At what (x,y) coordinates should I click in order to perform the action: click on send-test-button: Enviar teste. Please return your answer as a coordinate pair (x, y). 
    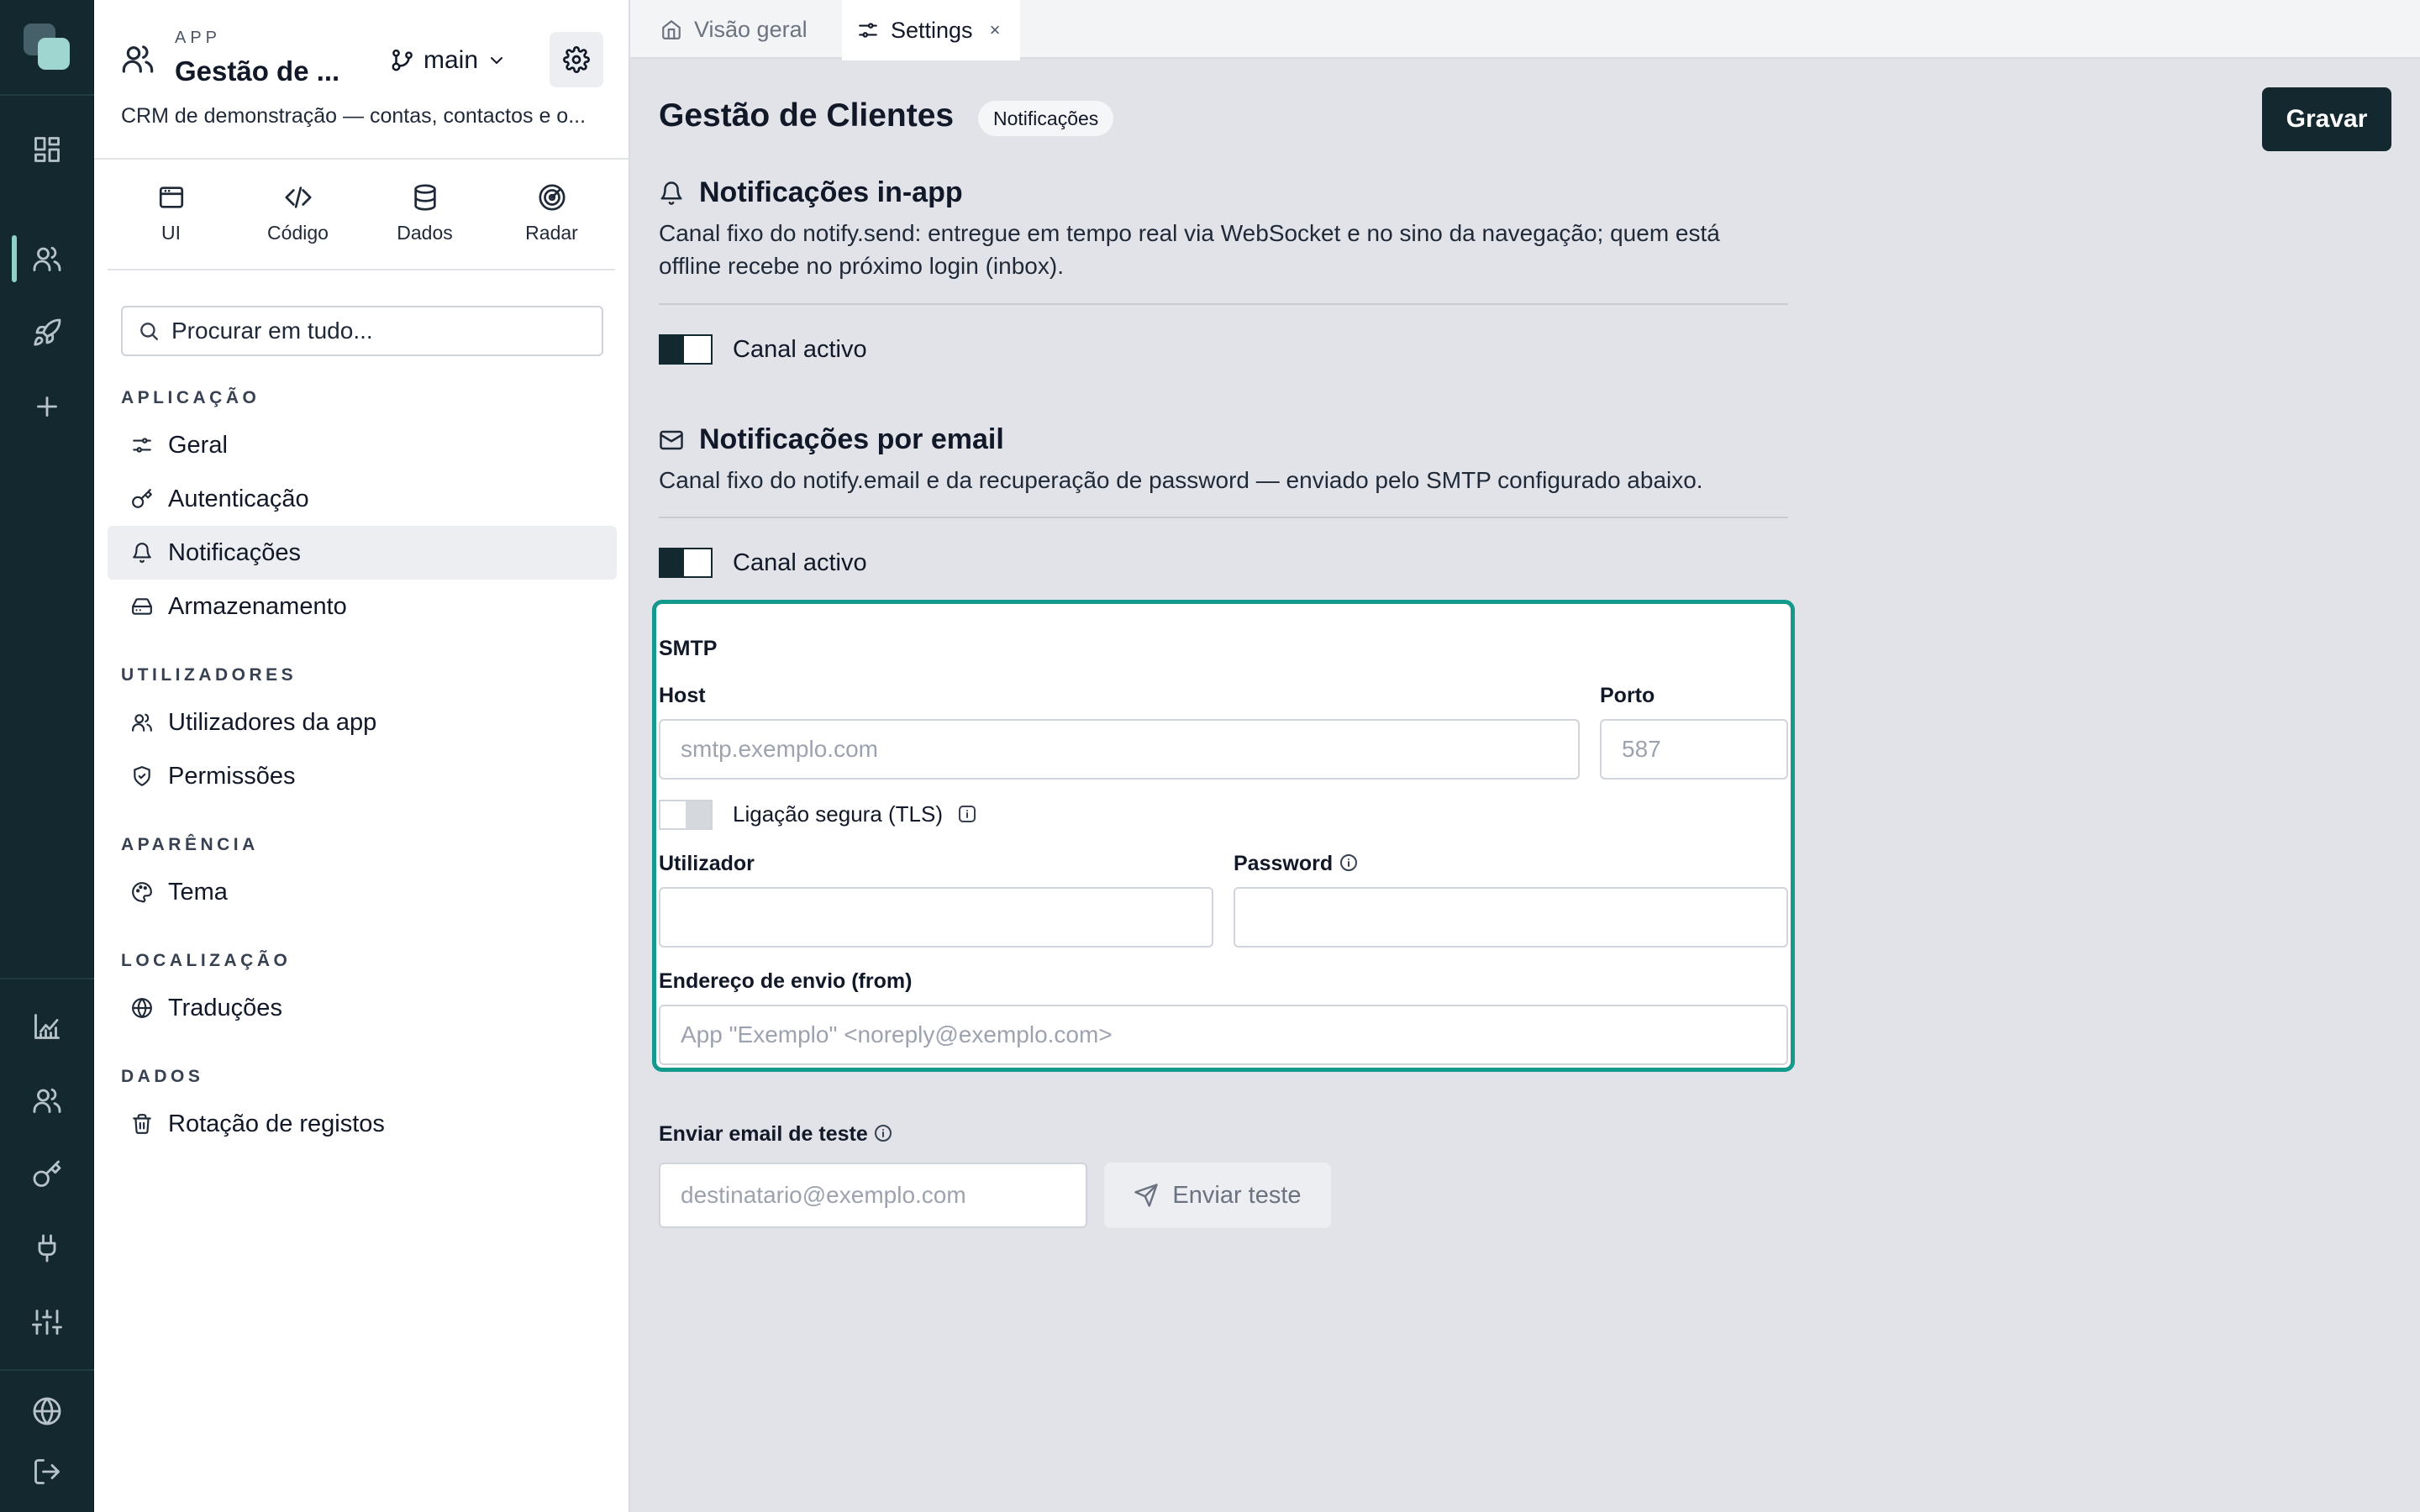
    Looking at the image, I should click on (1217, 1195).